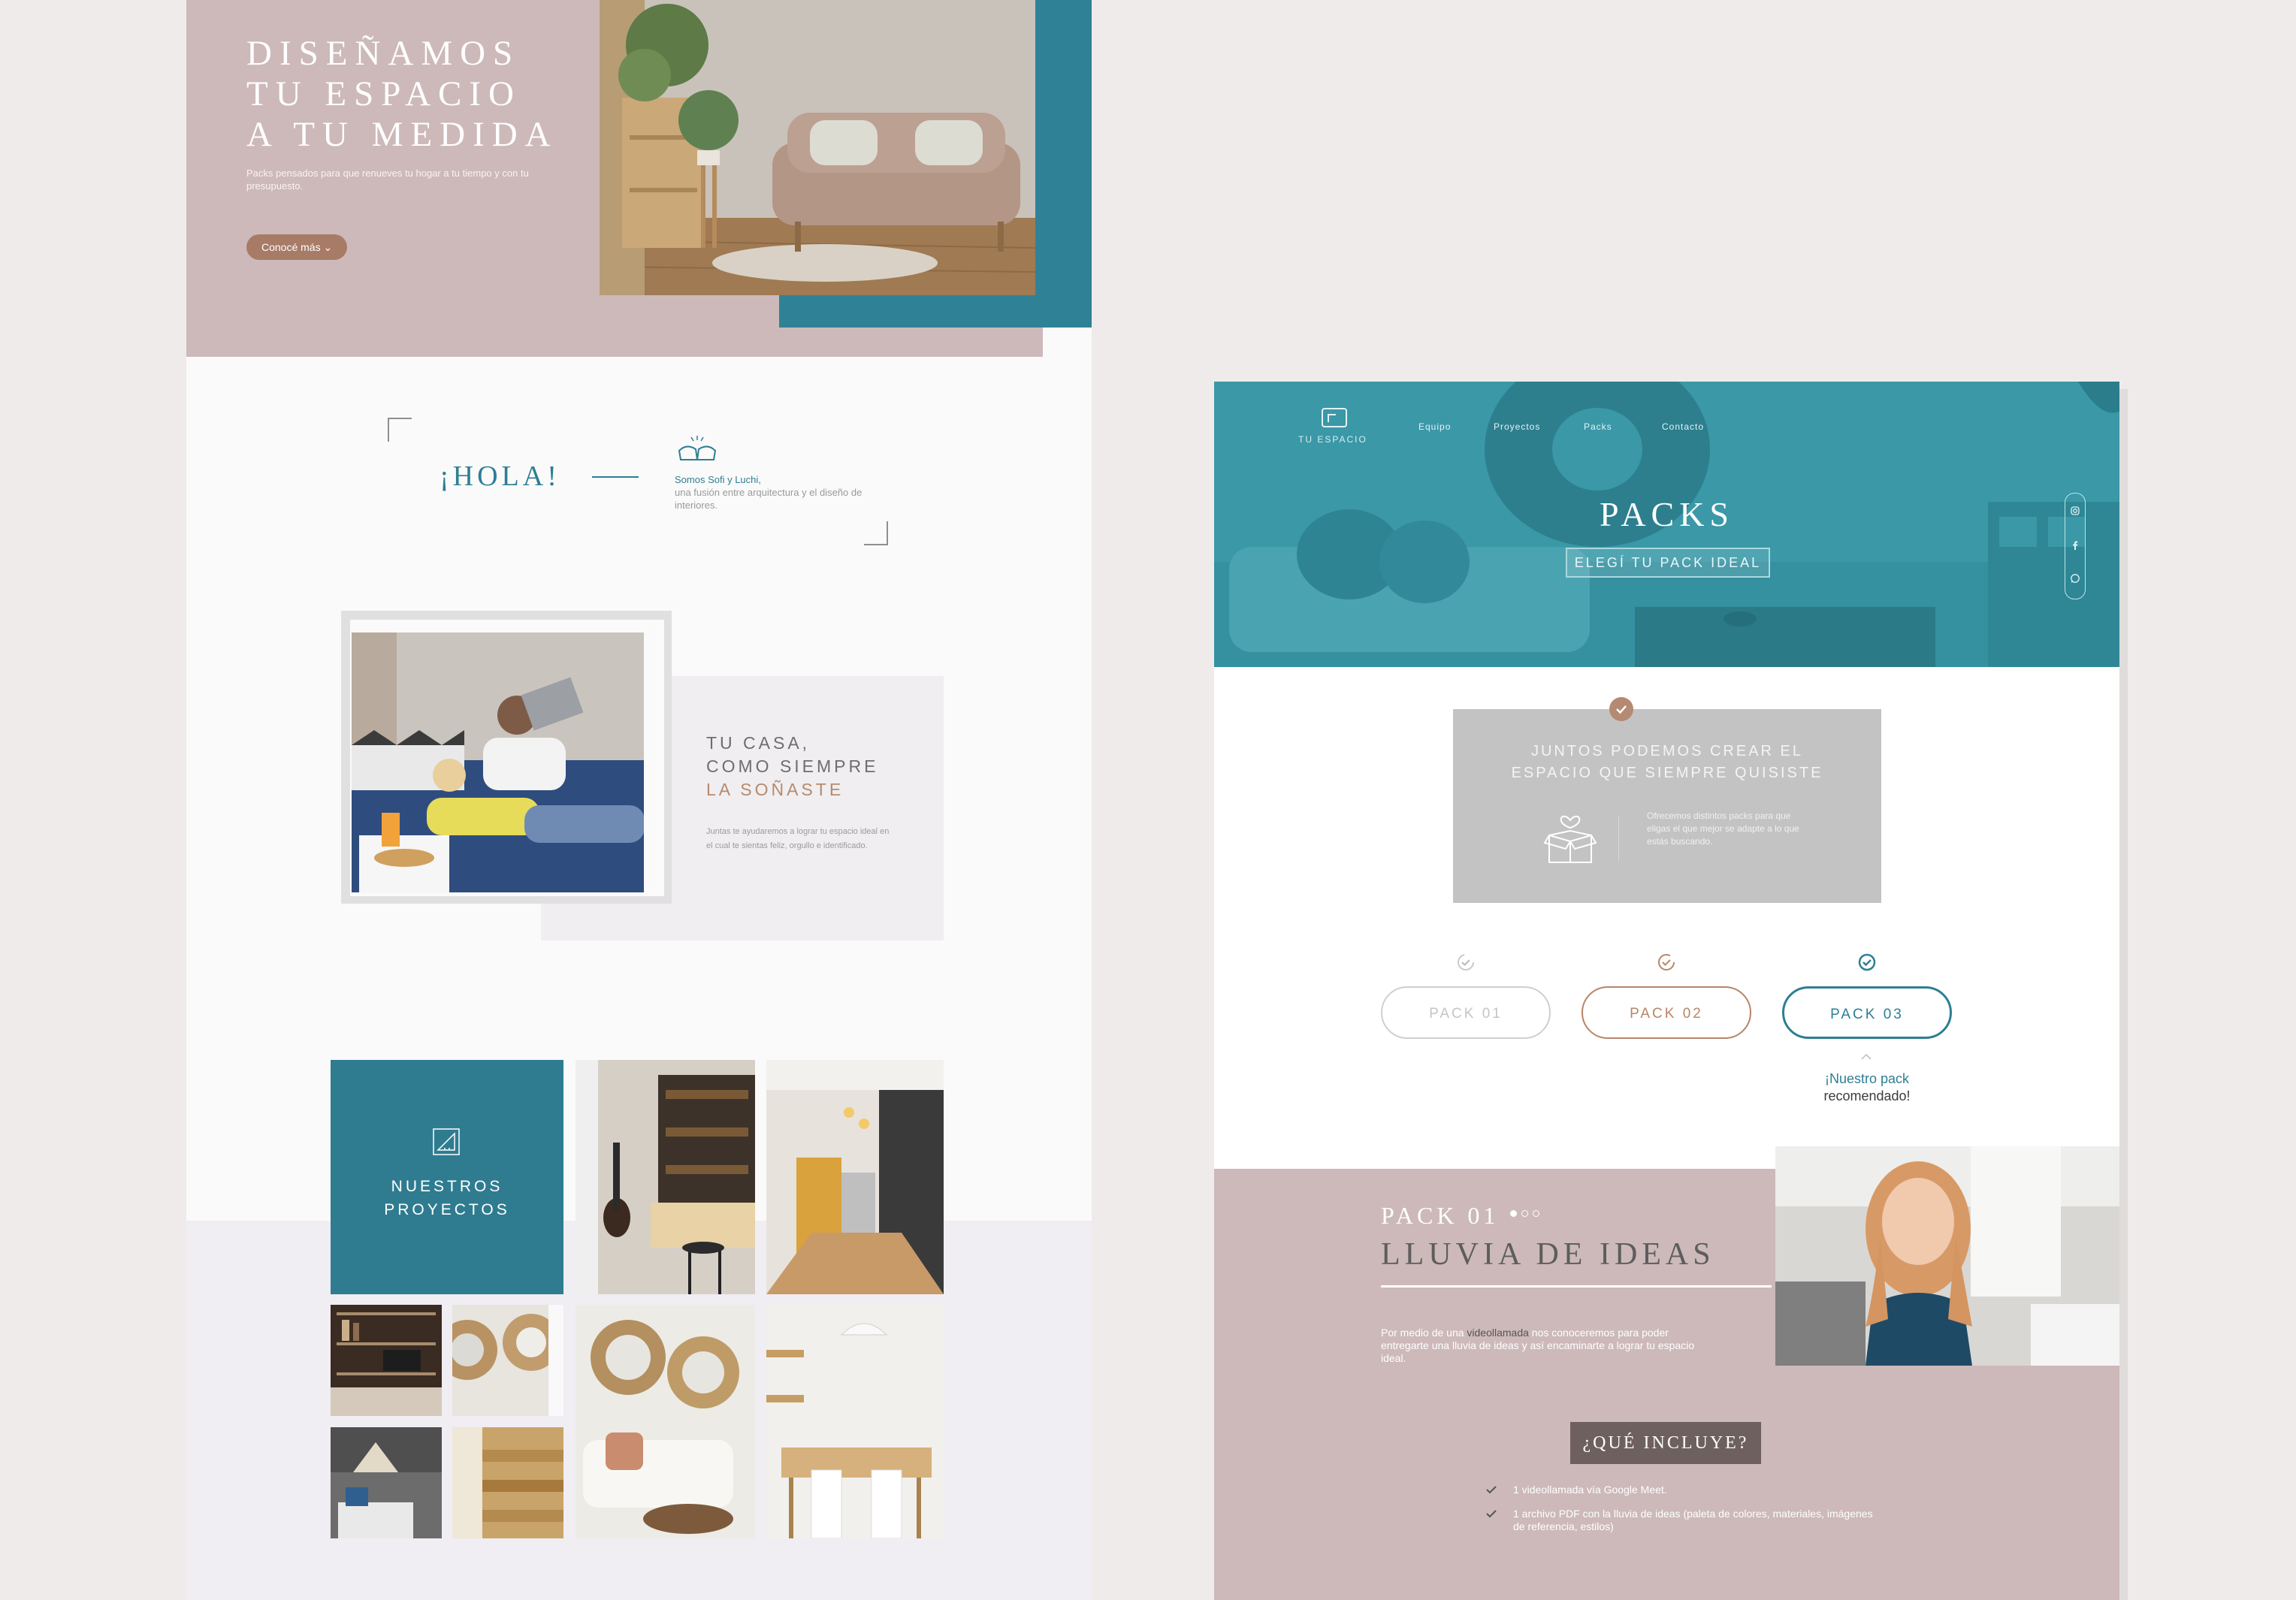  I want to click on couple-photo, so click(498, 762).